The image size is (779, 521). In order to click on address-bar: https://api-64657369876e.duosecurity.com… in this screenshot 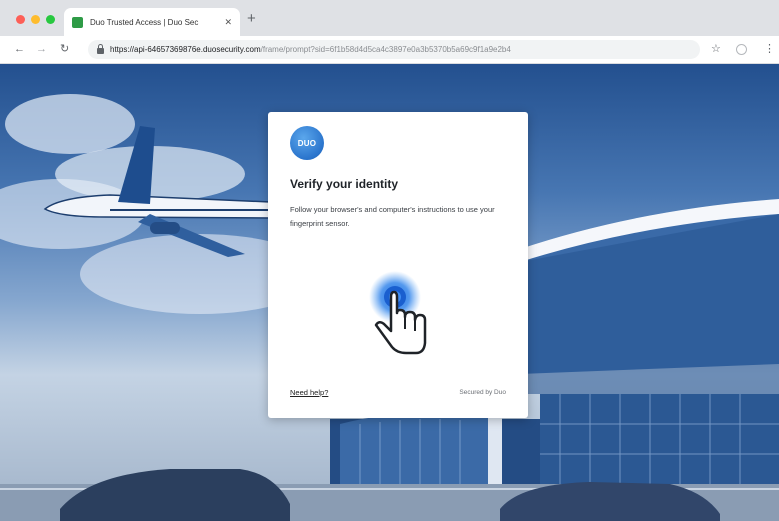, I will do `click(394, 49)`.